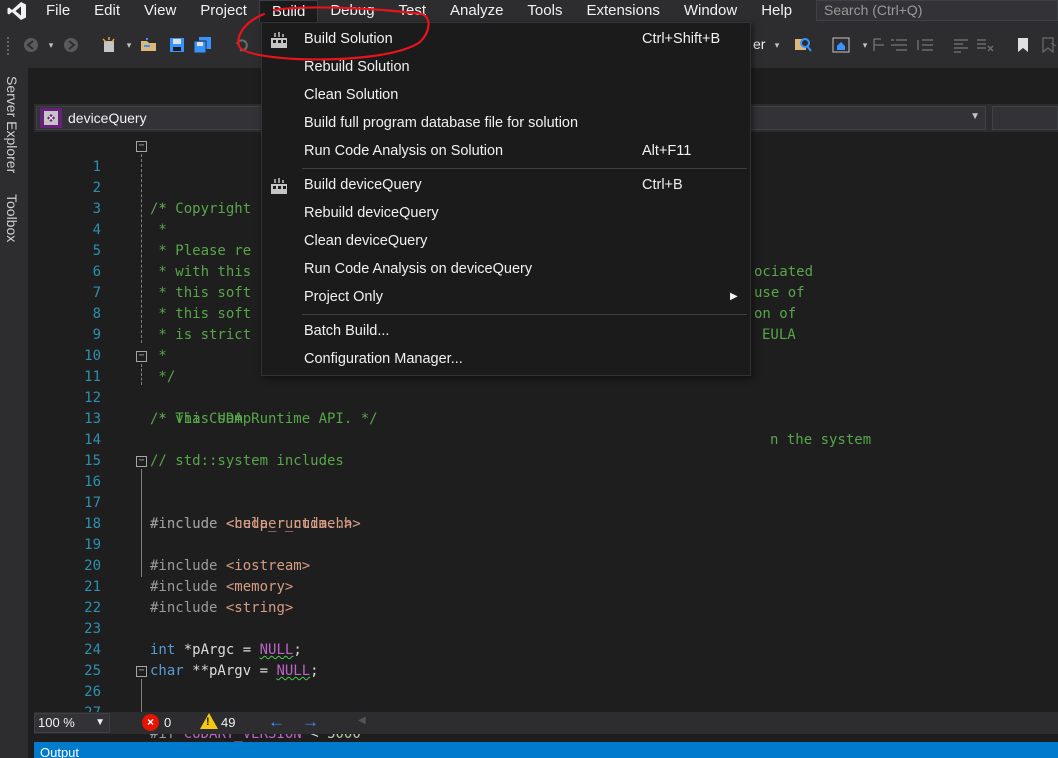 Image resolution: width=1058 pixels, height=758 pixels. I want to click on menu-window: Window, so click(710, 11).